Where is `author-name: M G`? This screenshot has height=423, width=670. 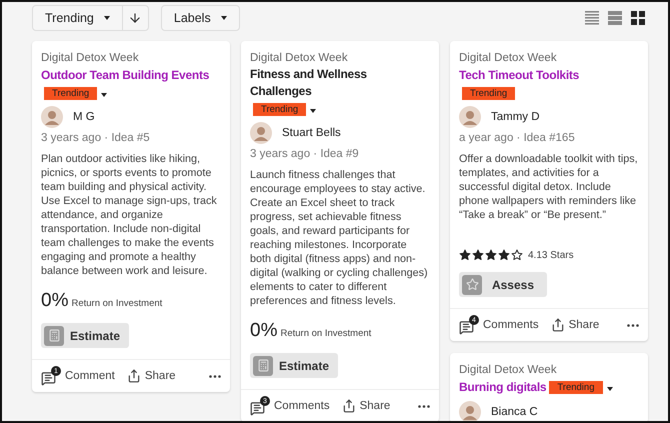
author-name: M G is located at coordinates (84, 117).